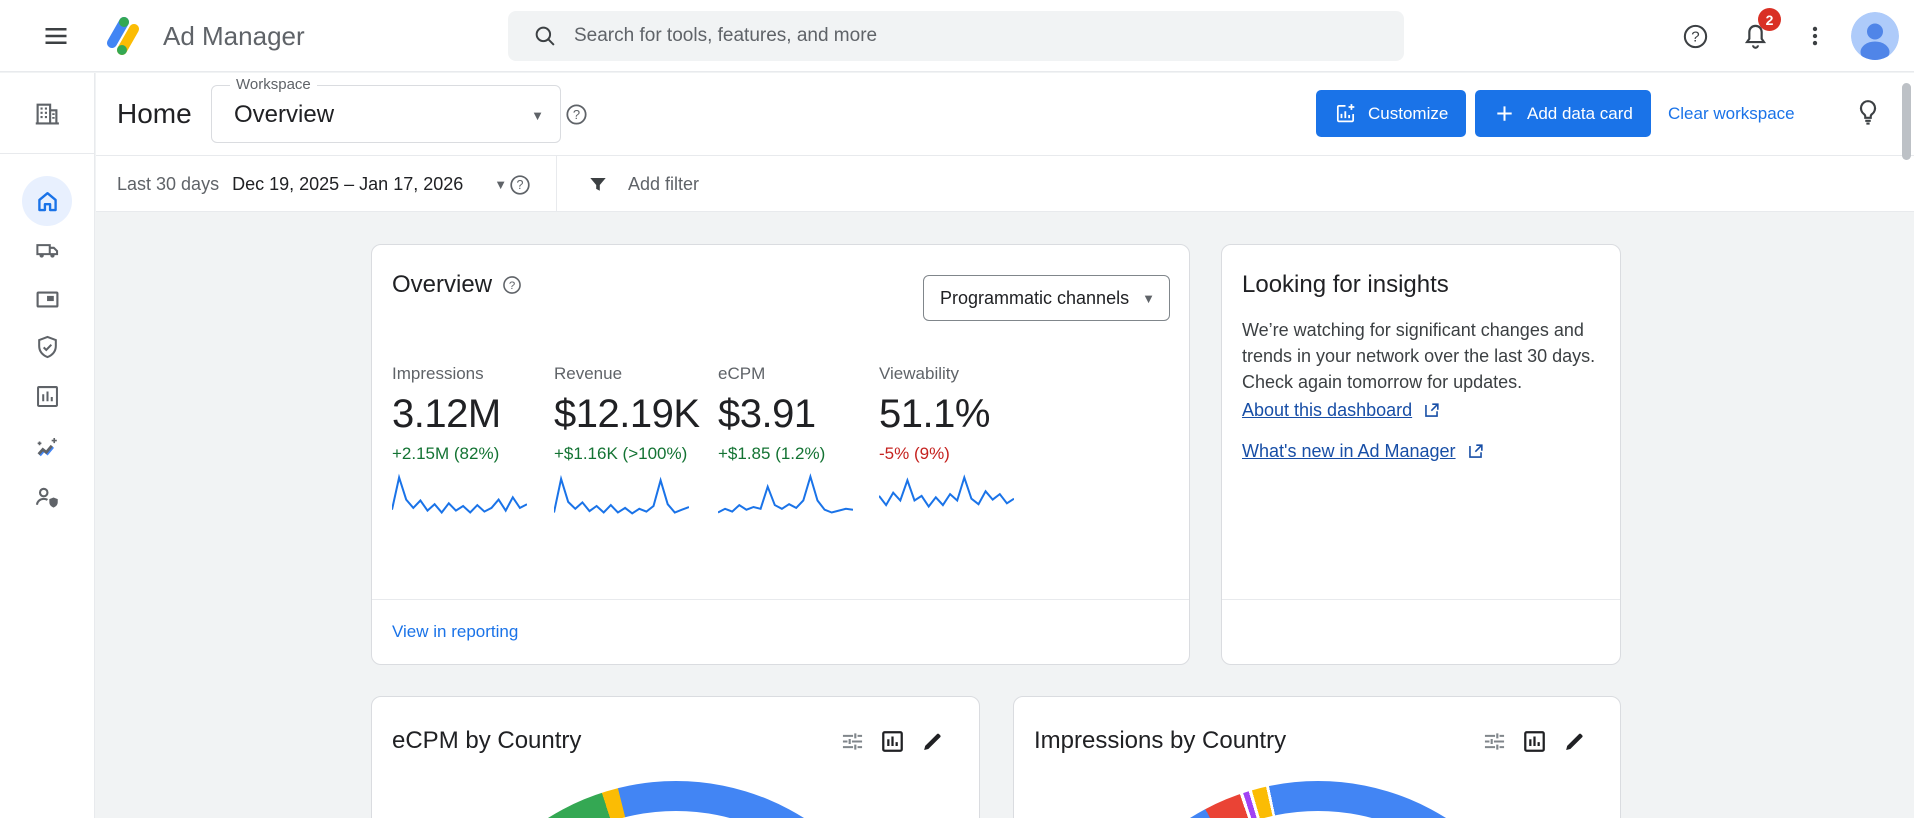 The width and height of the screenshot is (1914, 818). Describe the element at coordinates (772, 453) in the screenshot. I see `metric-delta: +$1.85 (1.2%)` at that location.